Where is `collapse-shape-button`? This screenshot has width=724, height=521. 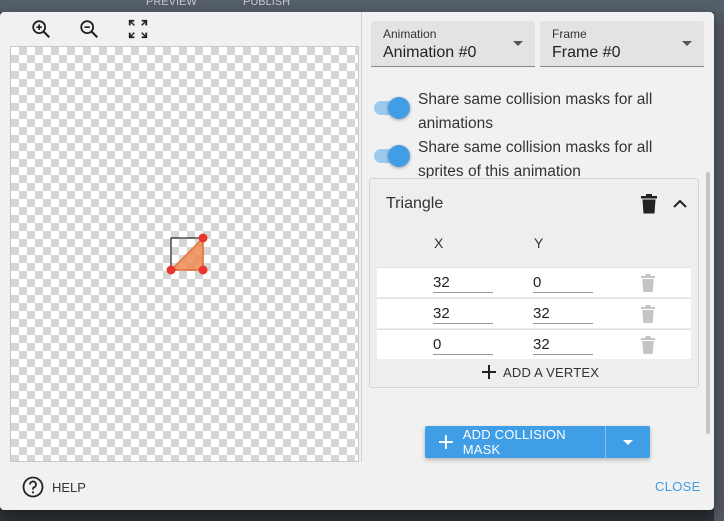
collapse-shape-button is located at coordinates (680, 204).